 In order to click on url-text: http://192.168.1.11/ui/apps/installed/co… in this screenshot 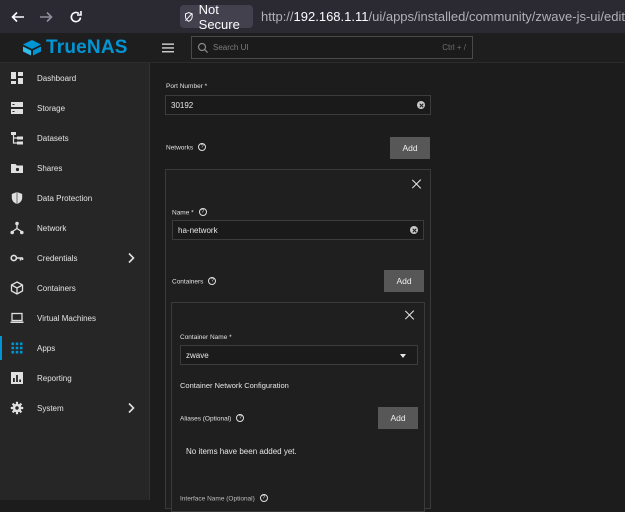, I will do `click(443, 16)`.